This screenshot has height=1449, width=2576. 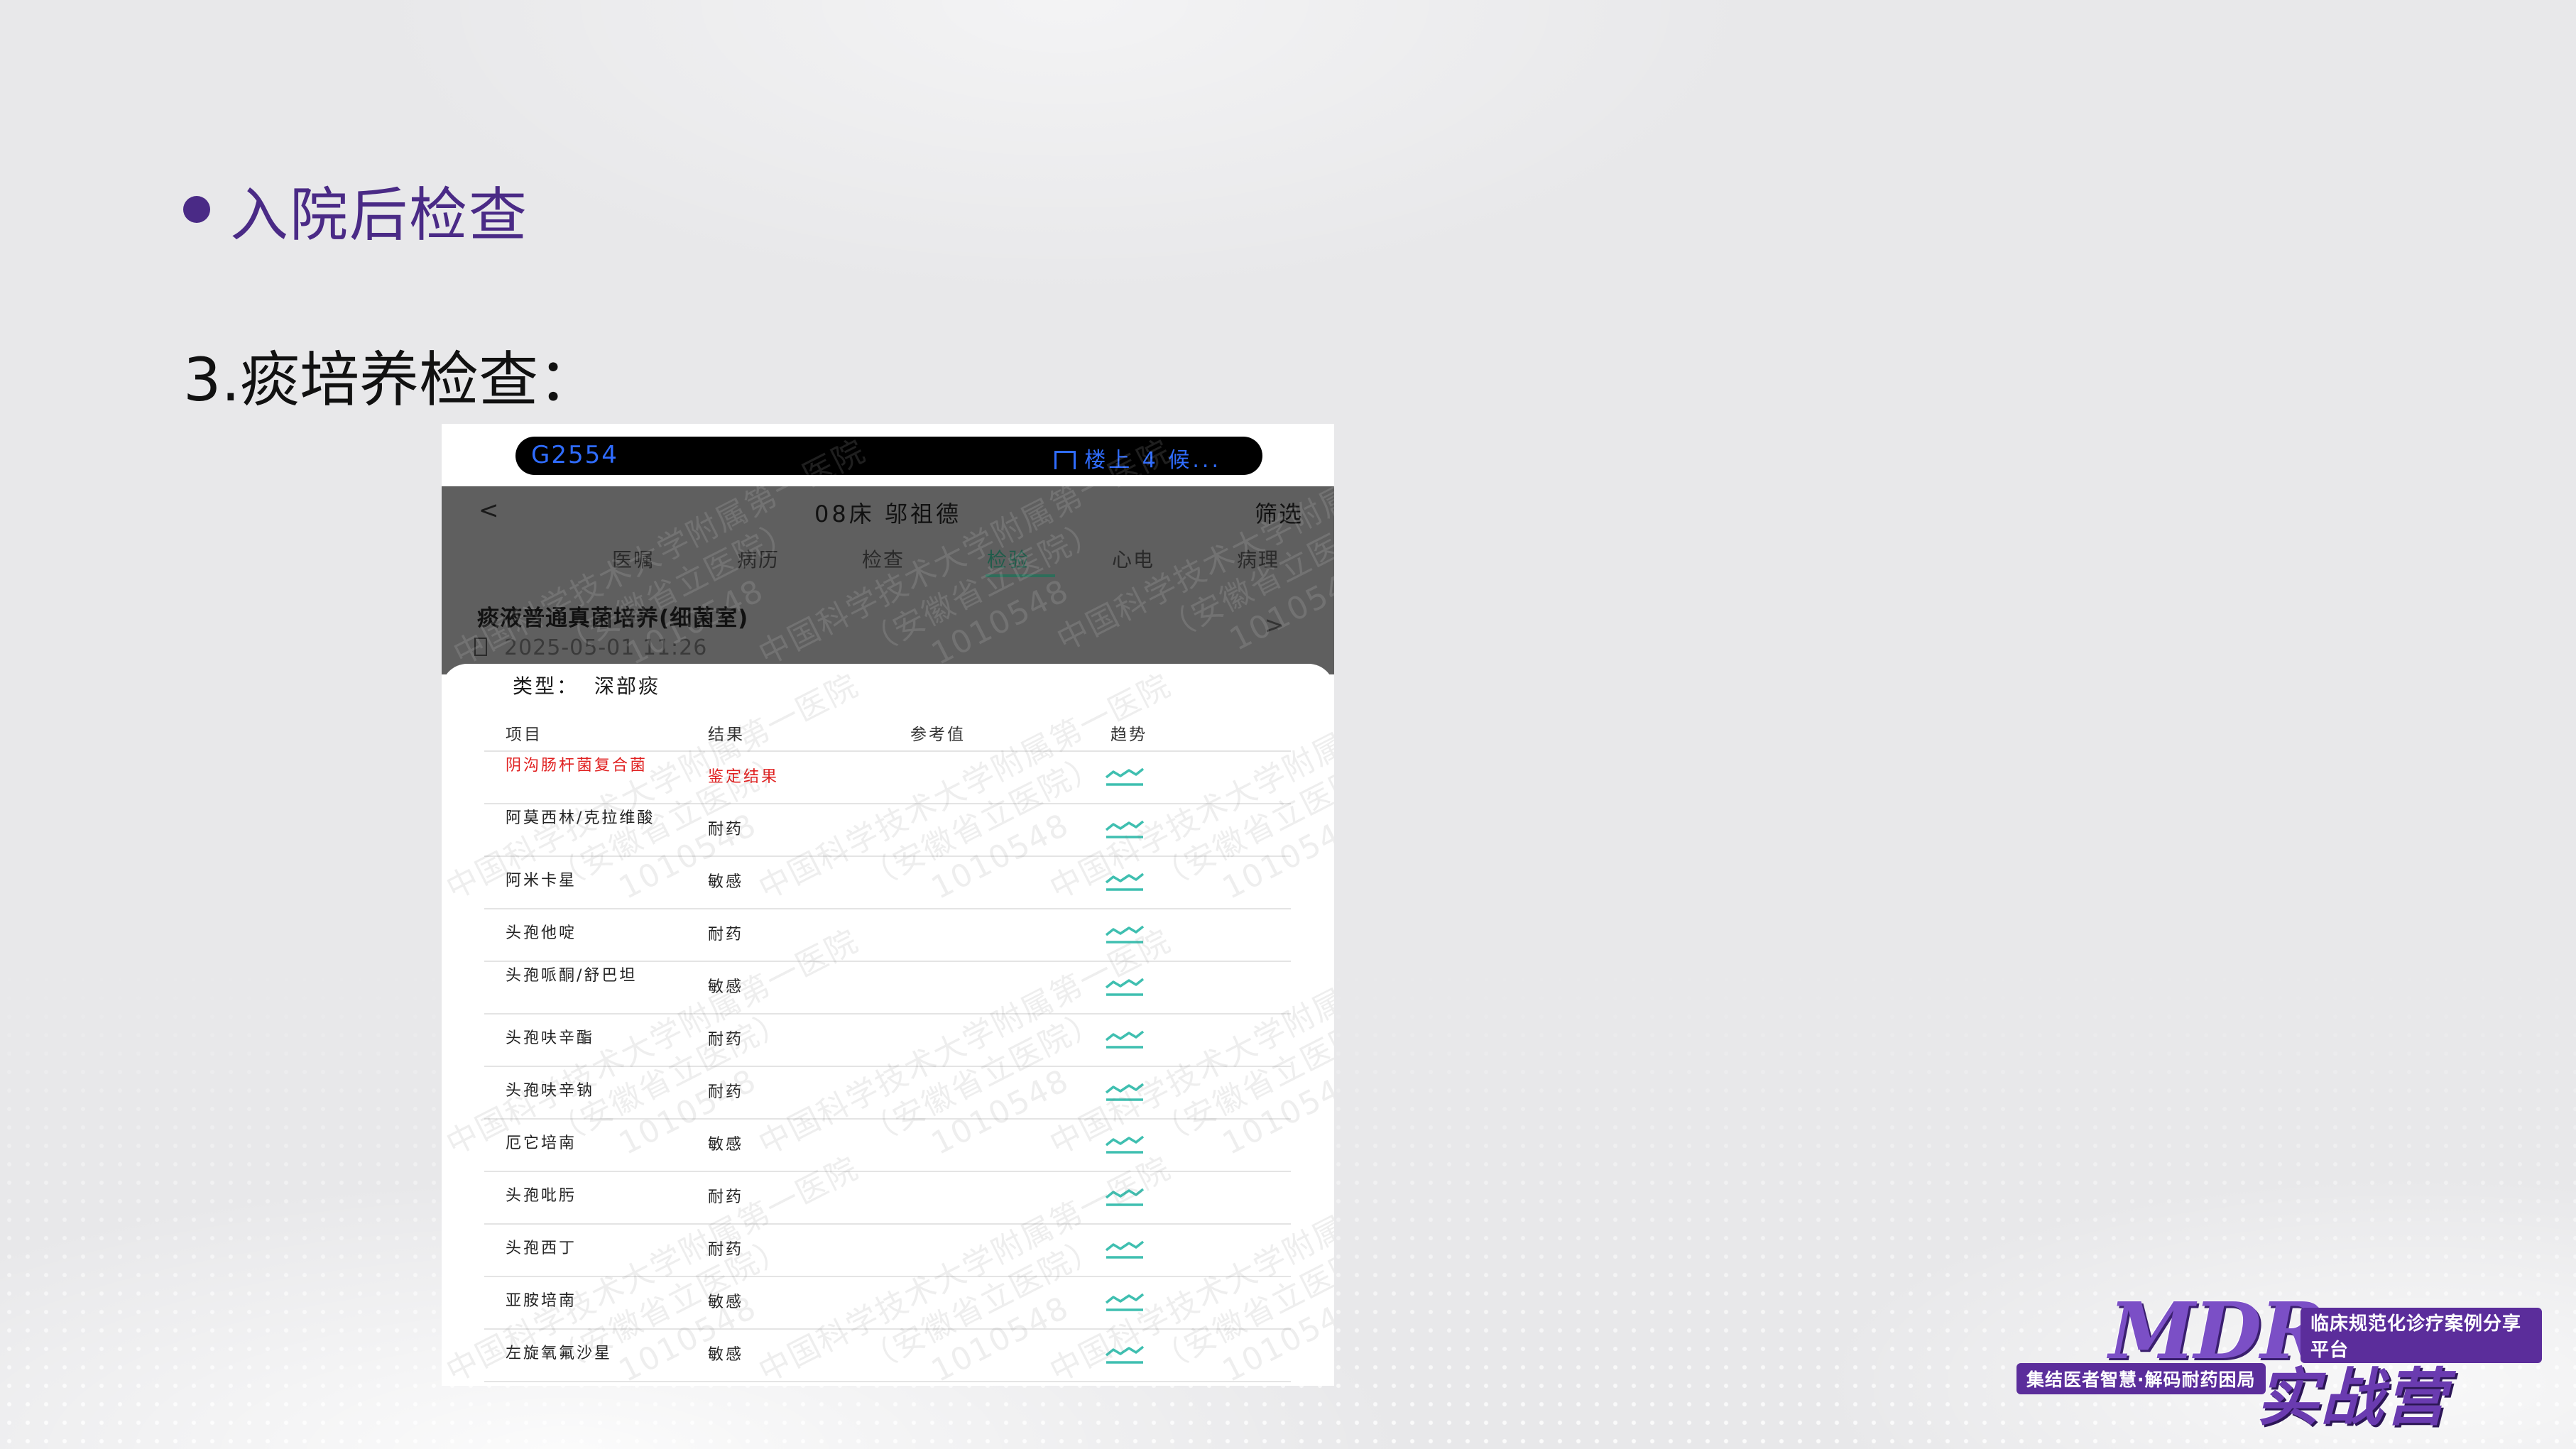 What do you see at coordinates (744, 777) in the screenshot?
I see `susceptibility-result: 鉴定结果` at bounding box center [744, 777].